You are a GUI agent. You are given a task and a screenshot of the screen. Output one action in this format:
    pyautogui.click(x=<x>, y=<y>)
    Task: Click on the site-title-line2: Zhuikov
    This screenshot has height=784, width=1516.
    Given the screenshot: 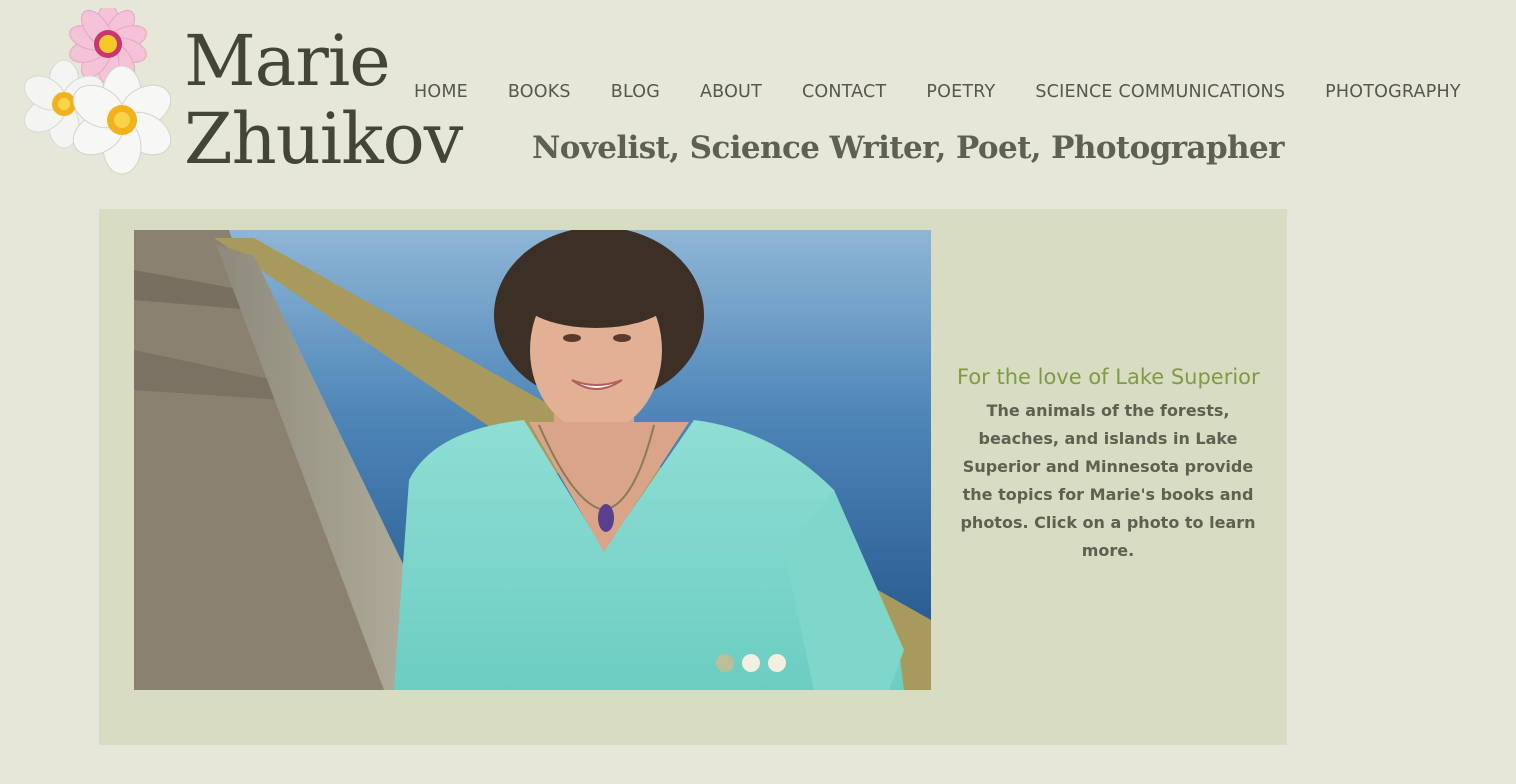 What is the action you would take?
    pyautogui.click(x=323, y=139)
    